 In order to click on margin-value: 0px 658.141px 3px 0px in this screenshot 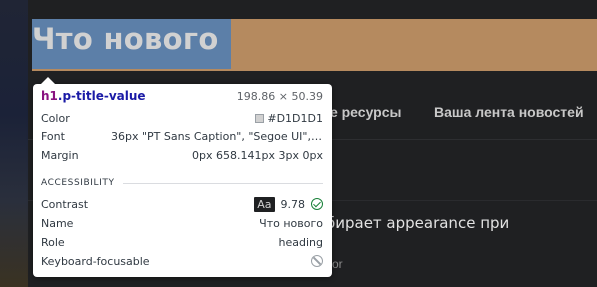, I will do `click(257, 155)`.